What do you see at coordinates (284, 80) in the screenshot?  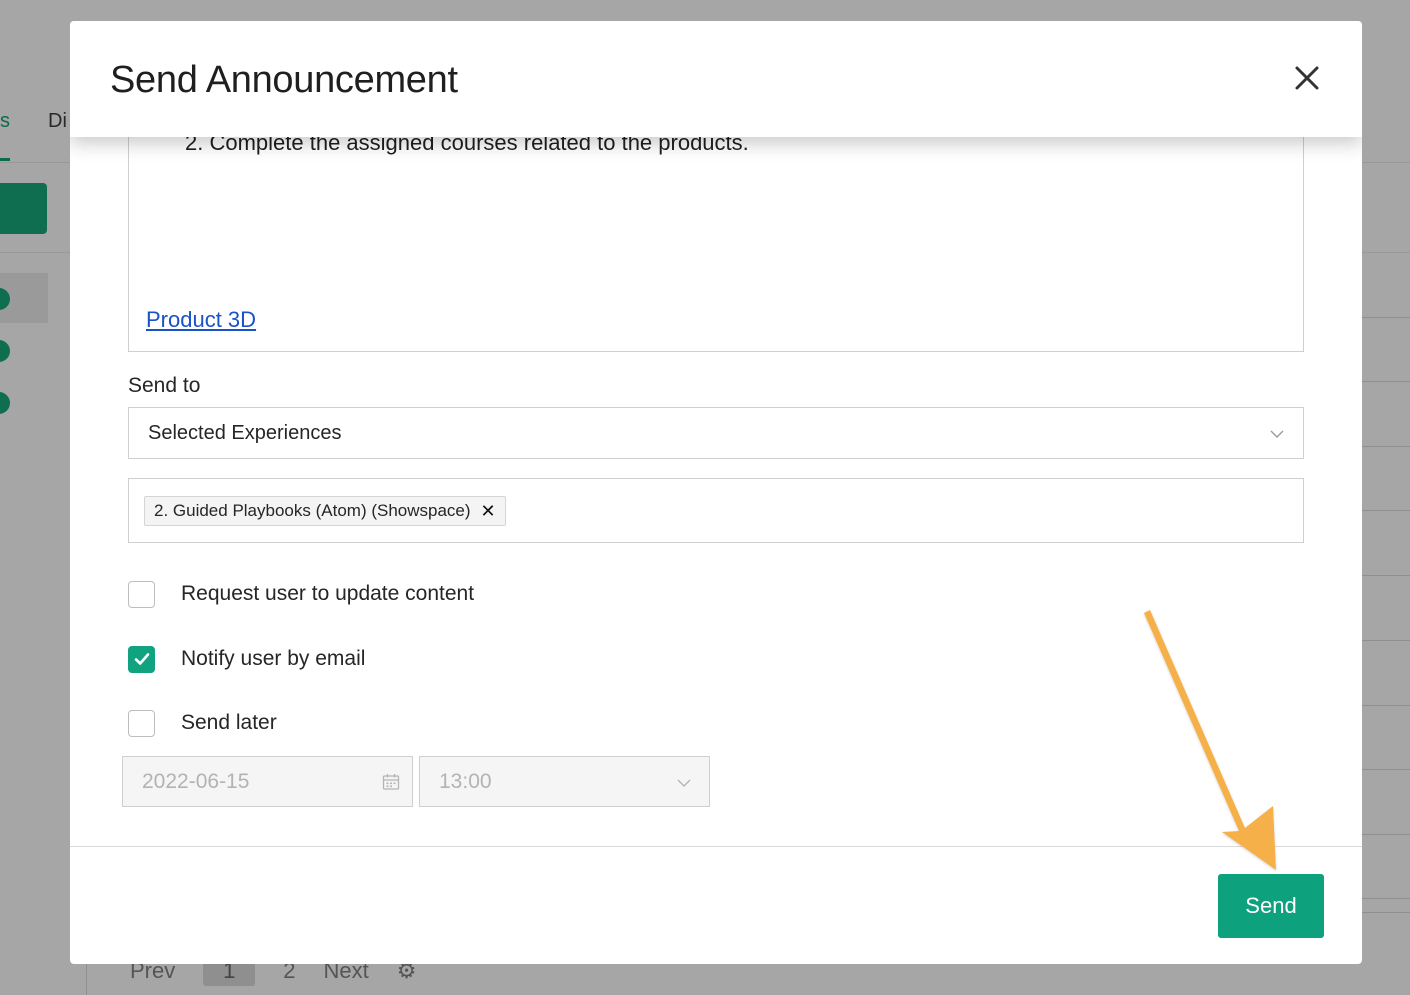 I see `modal-title: Send Announcement` at bounding box center [284, 80].